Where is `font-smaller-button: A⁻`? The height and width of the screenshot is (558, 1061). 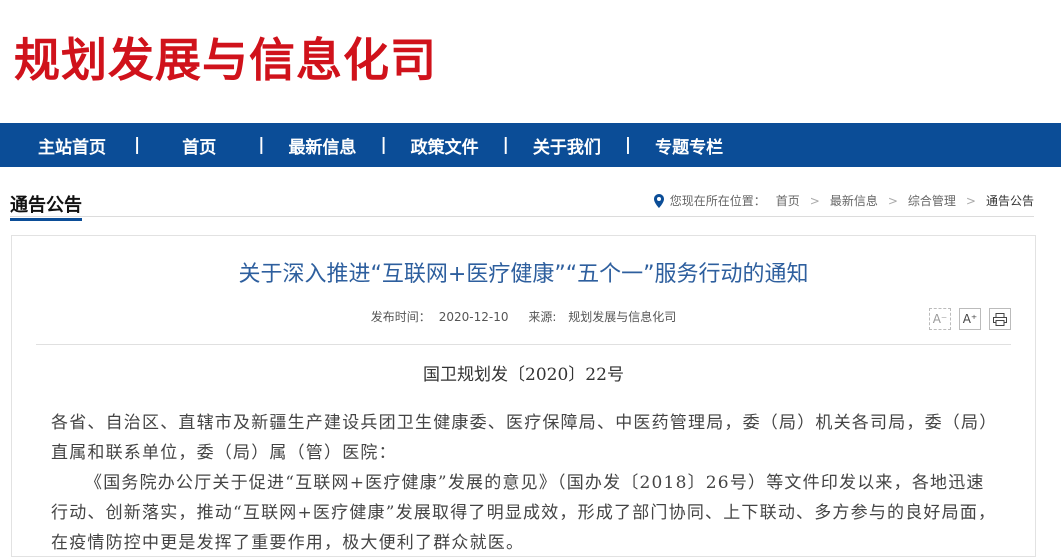
font-smaller-button: A⁻ is located at coordinates (940, 319).